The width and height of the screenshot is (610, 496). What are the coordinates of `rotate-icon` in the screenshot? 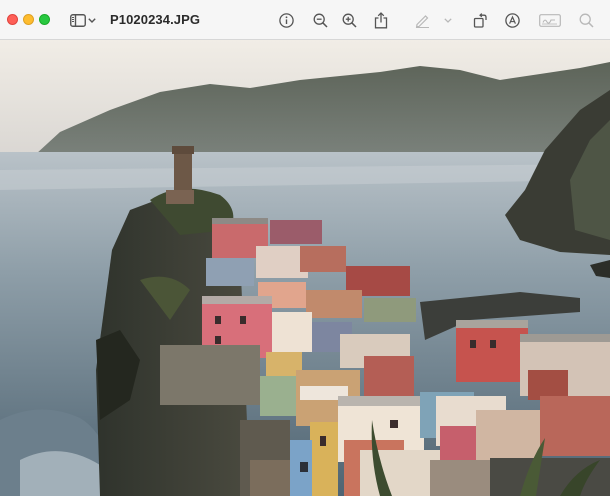 It's located at (480, 20).